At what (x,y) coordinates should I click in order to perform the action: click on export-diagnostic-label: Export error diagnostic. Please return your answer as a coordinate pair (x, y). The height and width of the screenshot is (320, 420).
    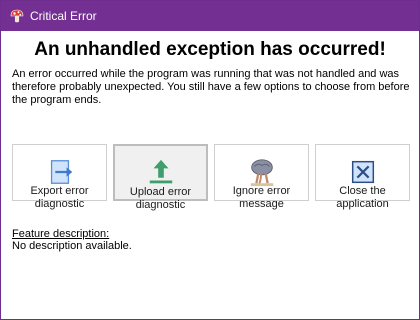
    Looking at the image, I should click on (59, 197).